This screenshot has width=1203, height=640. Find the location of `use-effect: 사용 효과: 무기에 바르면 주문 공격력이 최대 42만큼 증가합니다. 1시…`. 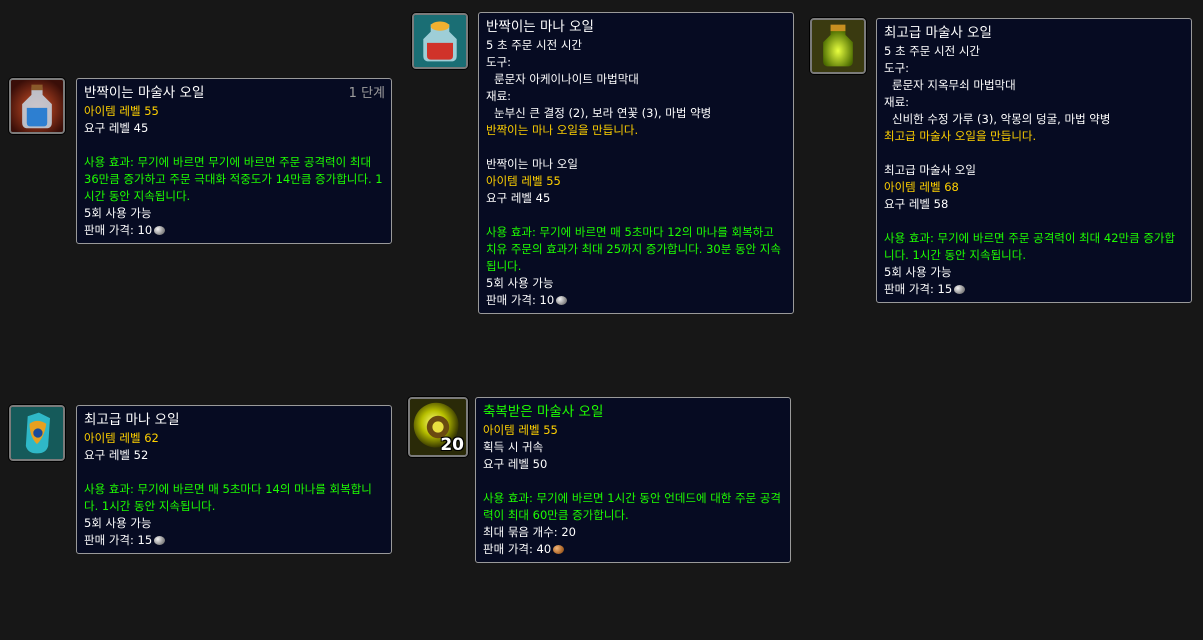

use-effect: 사용 효과: 무기에 바르면 주문 공격력이 최대 42만큼 증가합니다. 1시… is located at coordinates (1030, 246).